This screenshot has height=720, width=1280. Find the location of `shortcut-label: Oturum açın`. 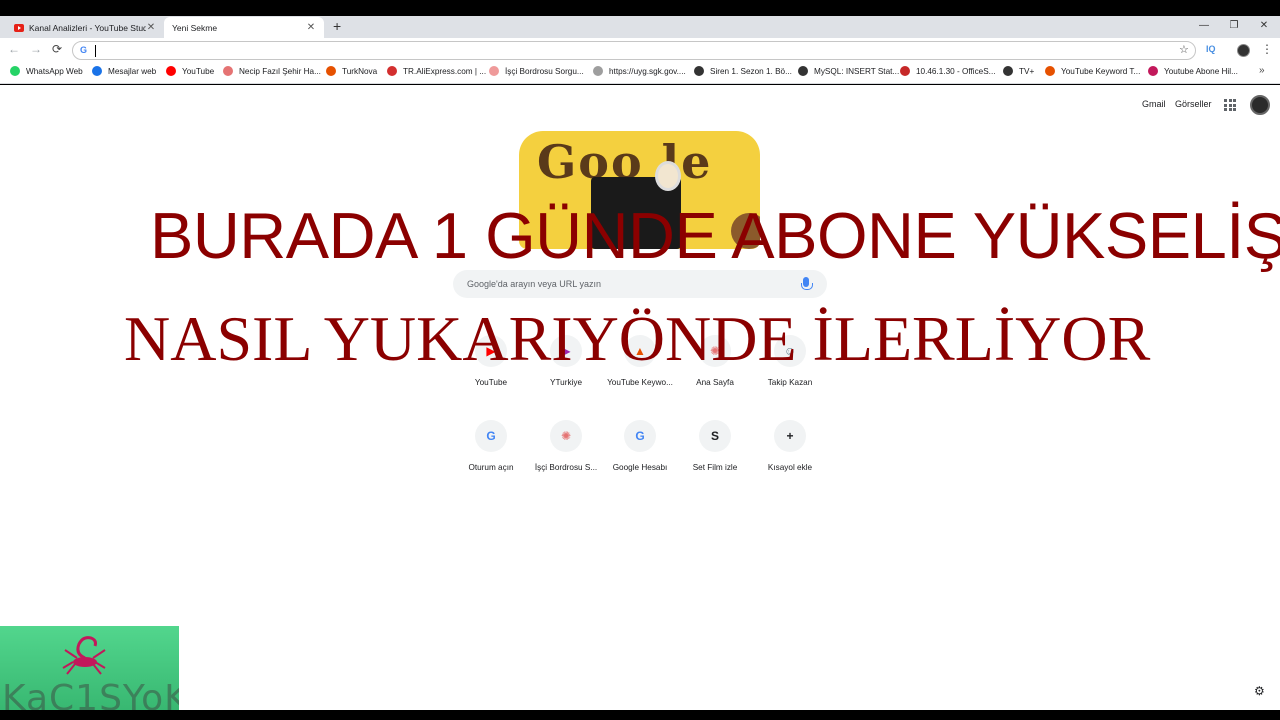

shortcut-label: Oturum açın is located at coordinates (491, 467).